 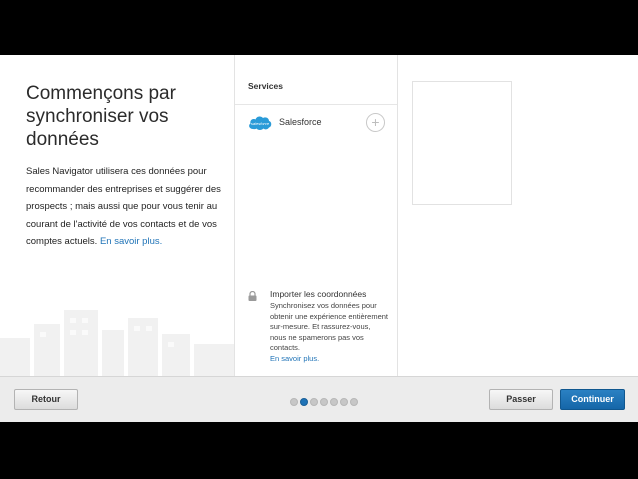 I want to click on svg-text: salesforce, so click(x=260, y=123).